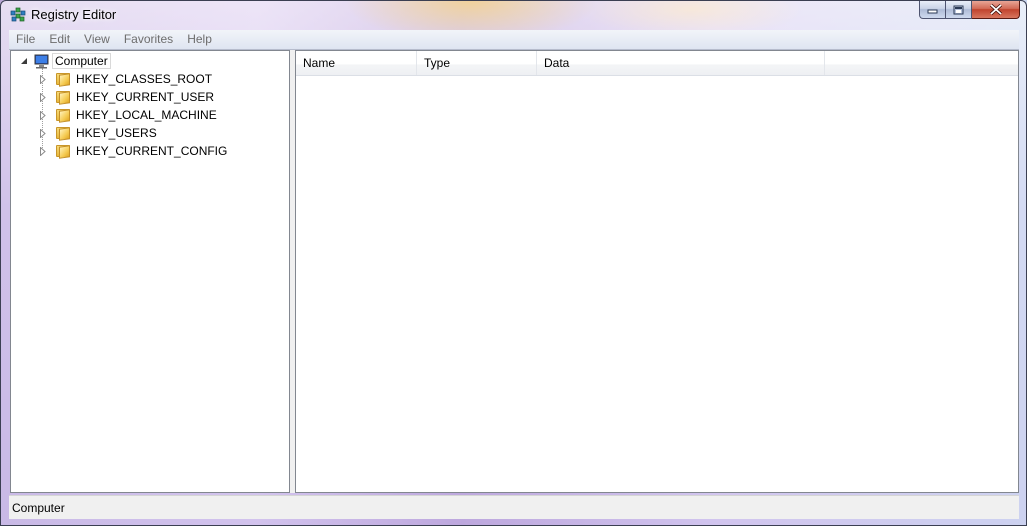 The width and height of the screenshot is (1027, 526). What do you see at coordinates (145, 97) in the screenshot?
I see `tree-item-label: HKEY_CURRENT_USER` at bounding box center [145, 97].